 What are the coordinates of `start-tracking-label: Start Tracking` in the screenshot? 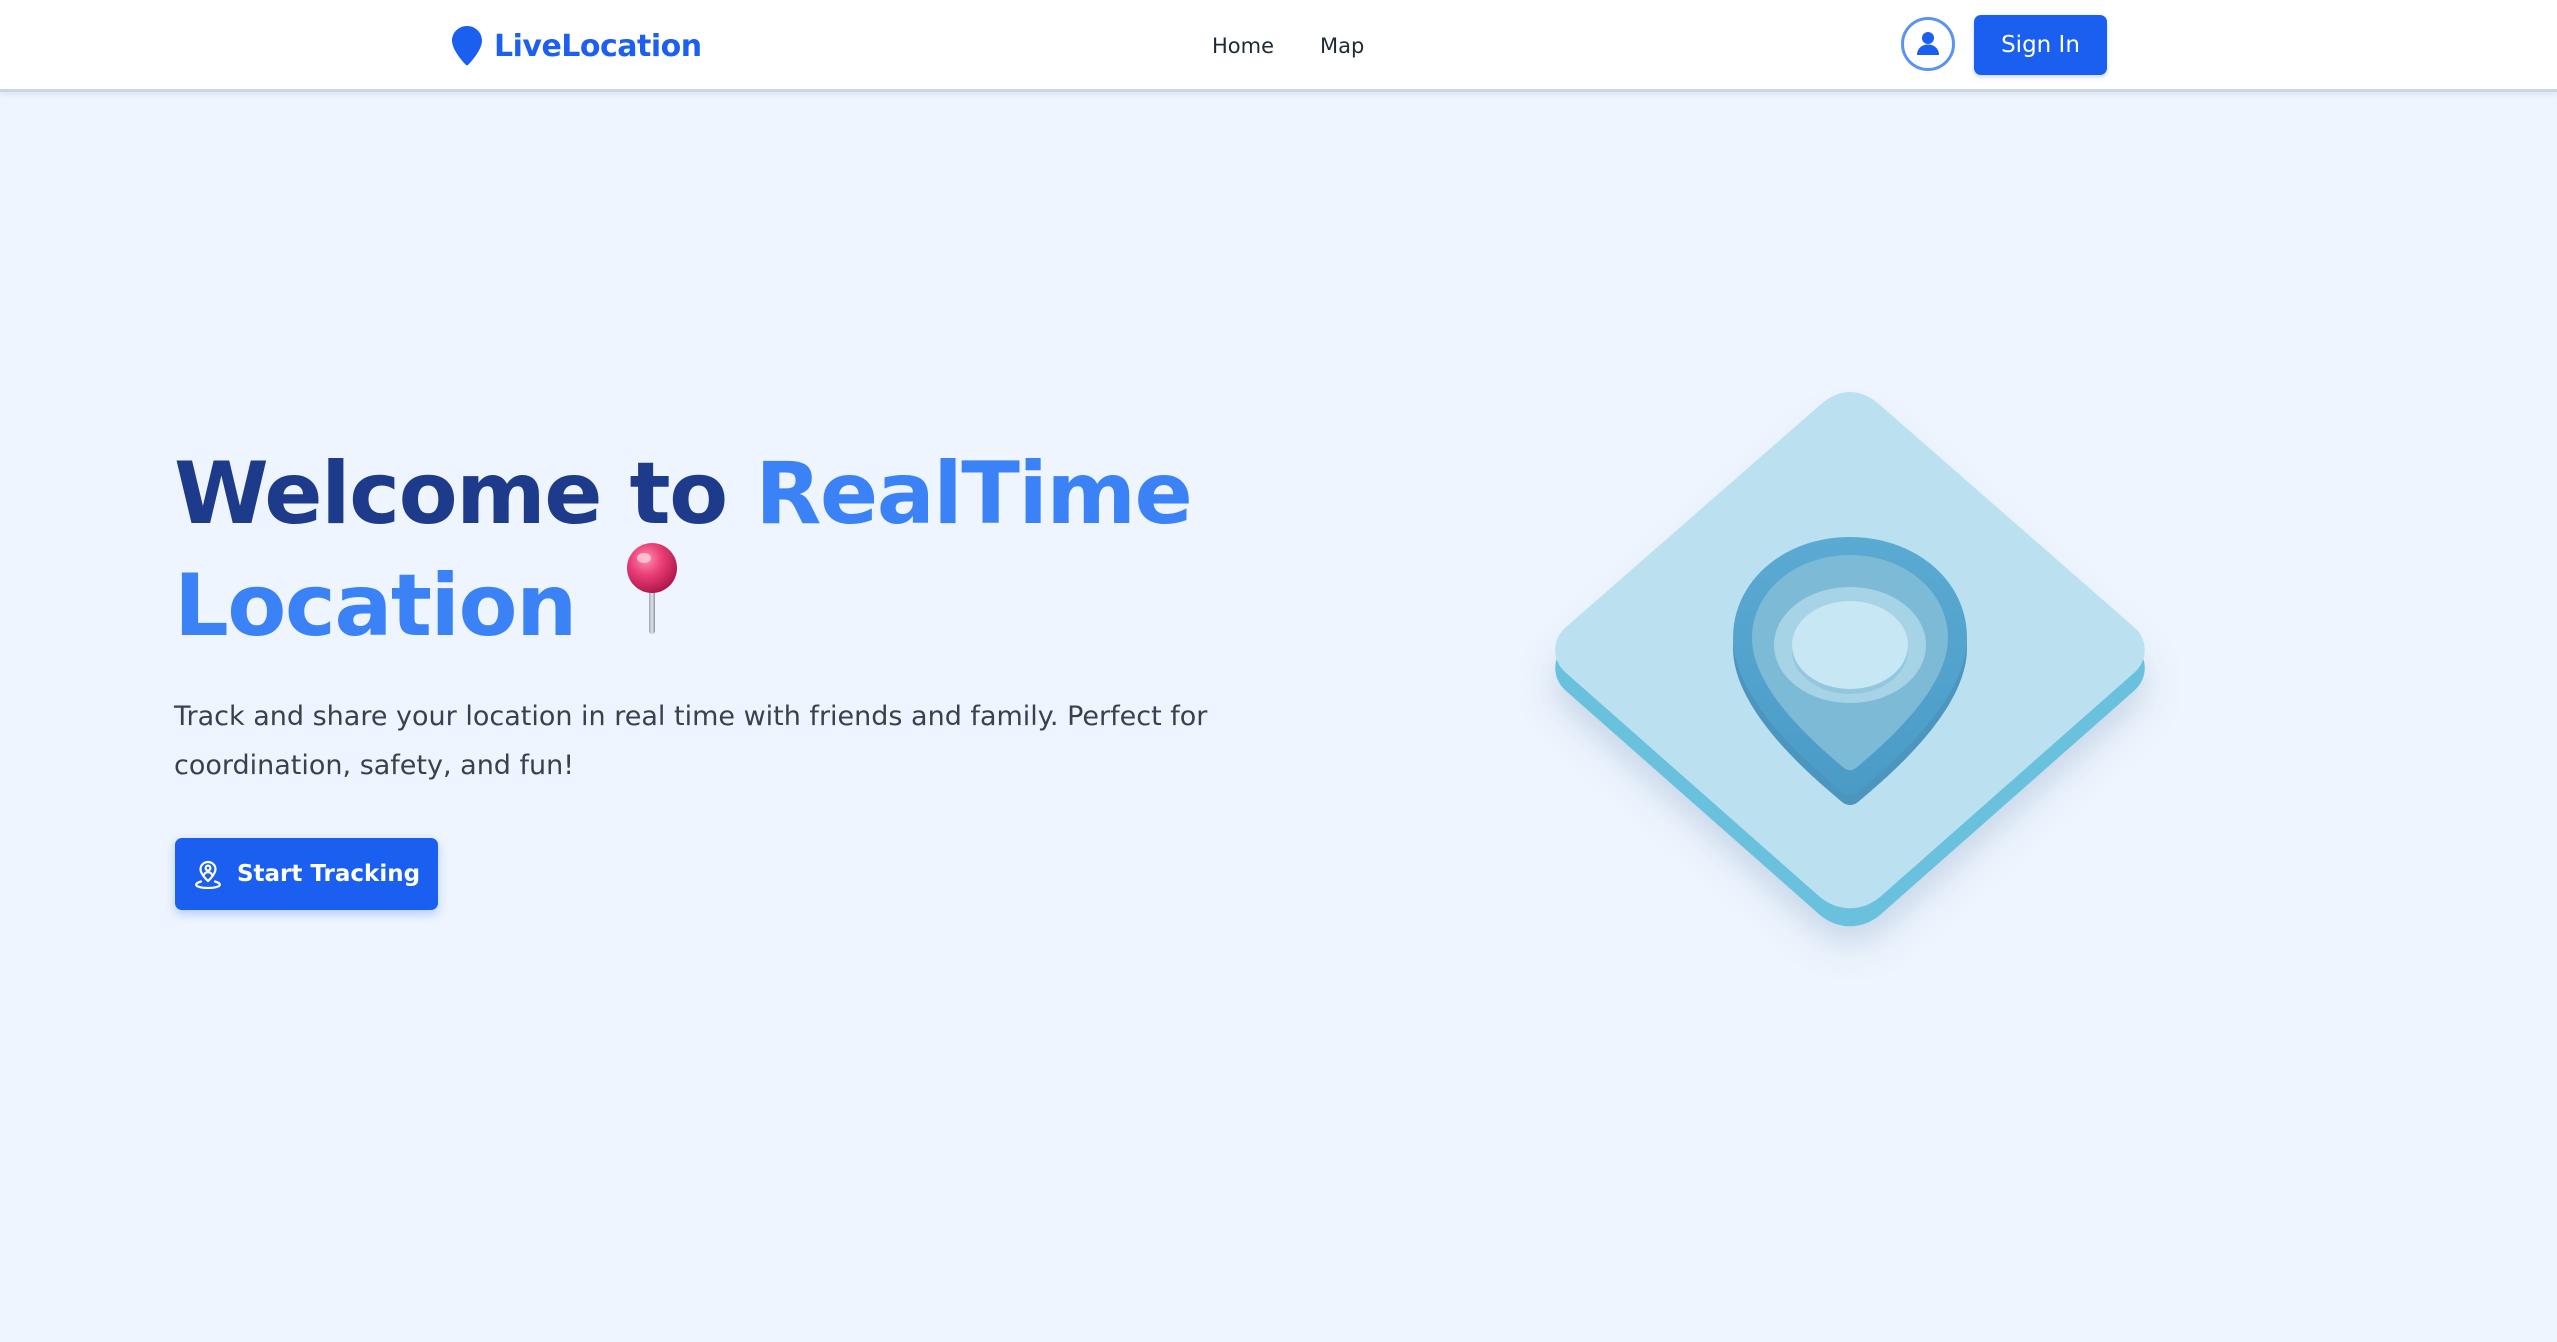 It's located at (328, 874).